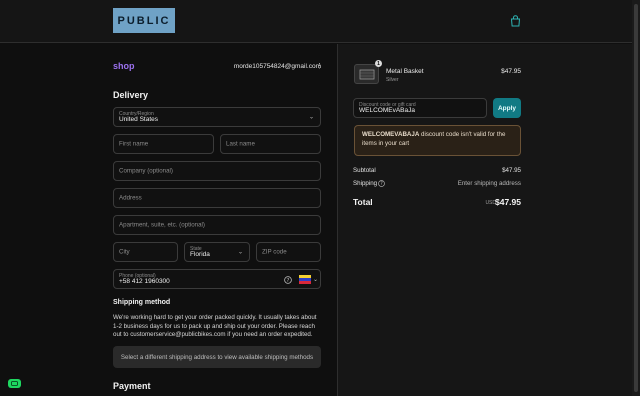 Image resolution: width=640 pixels, height=396 pixels. What do you see at coordinates (274, 252) in the screenshot?
I see `zip-placeholder: ZIP code` at bounding box center [274, 252].